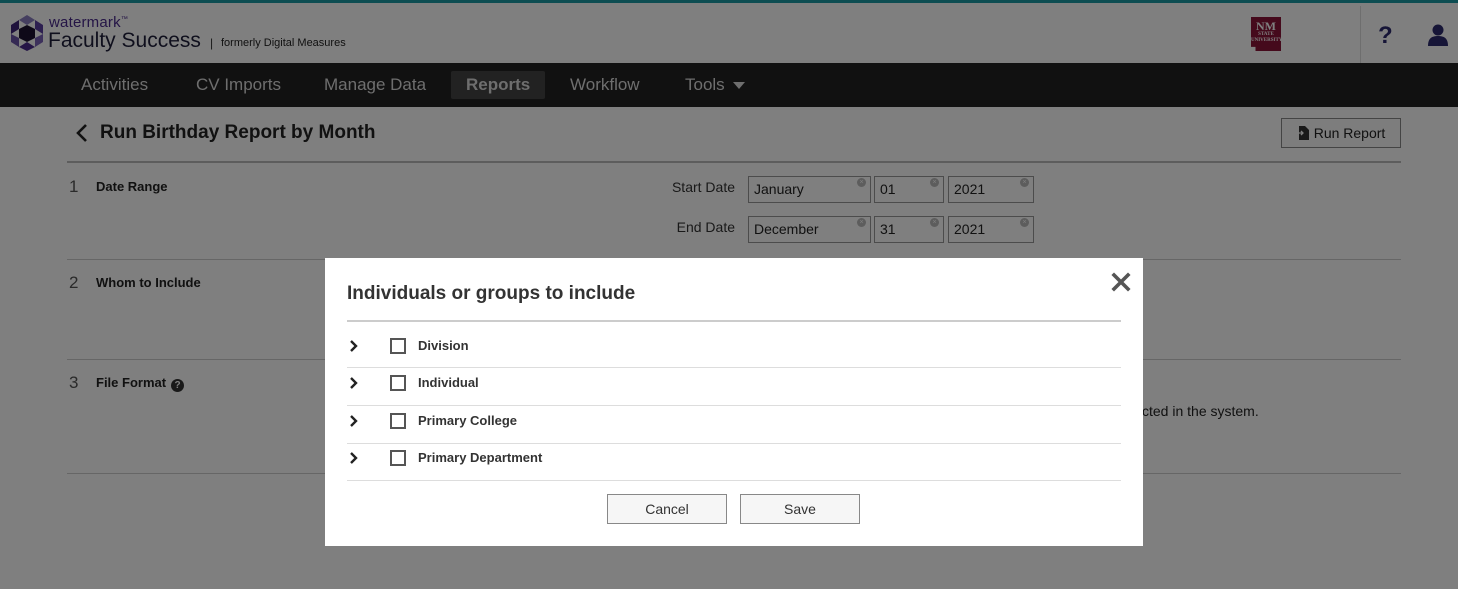 Image resolution: width=1458 pixels, height=589 pixels. Describe the element at coordinates (734, 421) in the screenshot. I see `tree-item-primary-college: Primary College` at that location.